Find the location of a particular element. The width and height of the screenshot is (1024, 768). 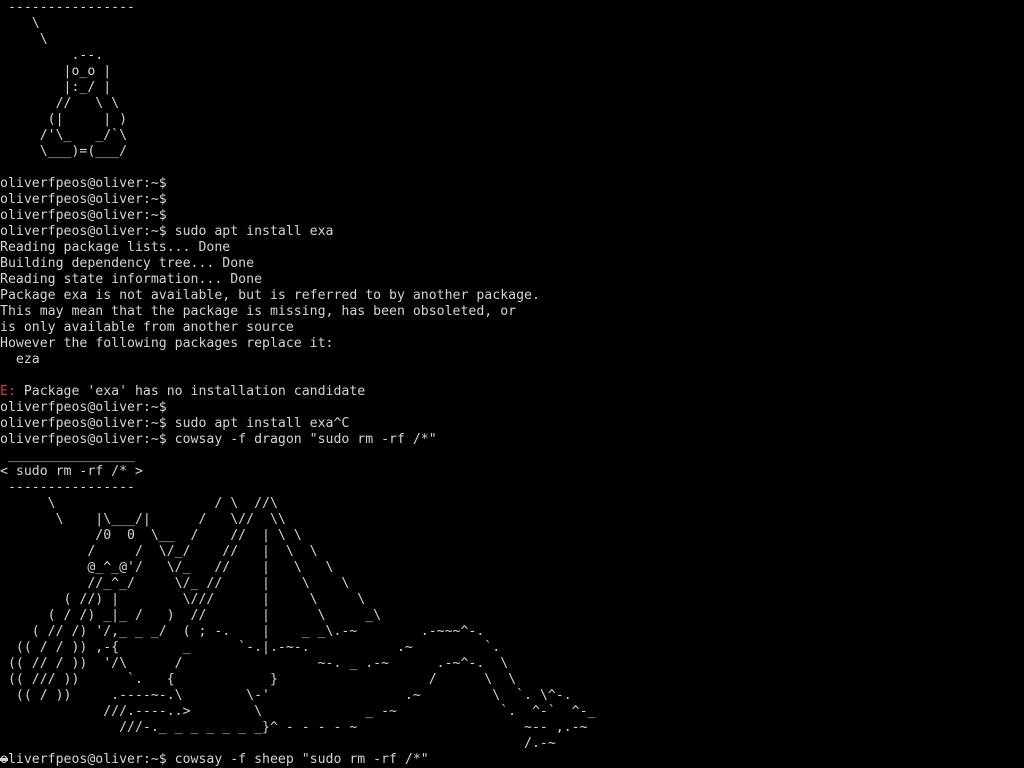

terminal-line: ( //) | \/// | \ \ is located at coordinates (297, 600).